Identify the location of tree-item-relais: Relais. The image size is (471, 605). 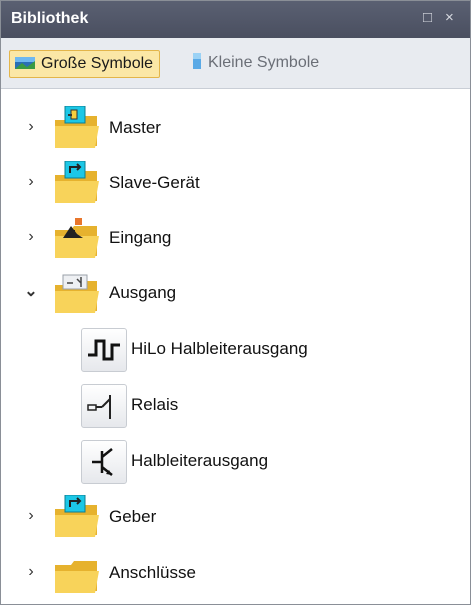
(235, 405).